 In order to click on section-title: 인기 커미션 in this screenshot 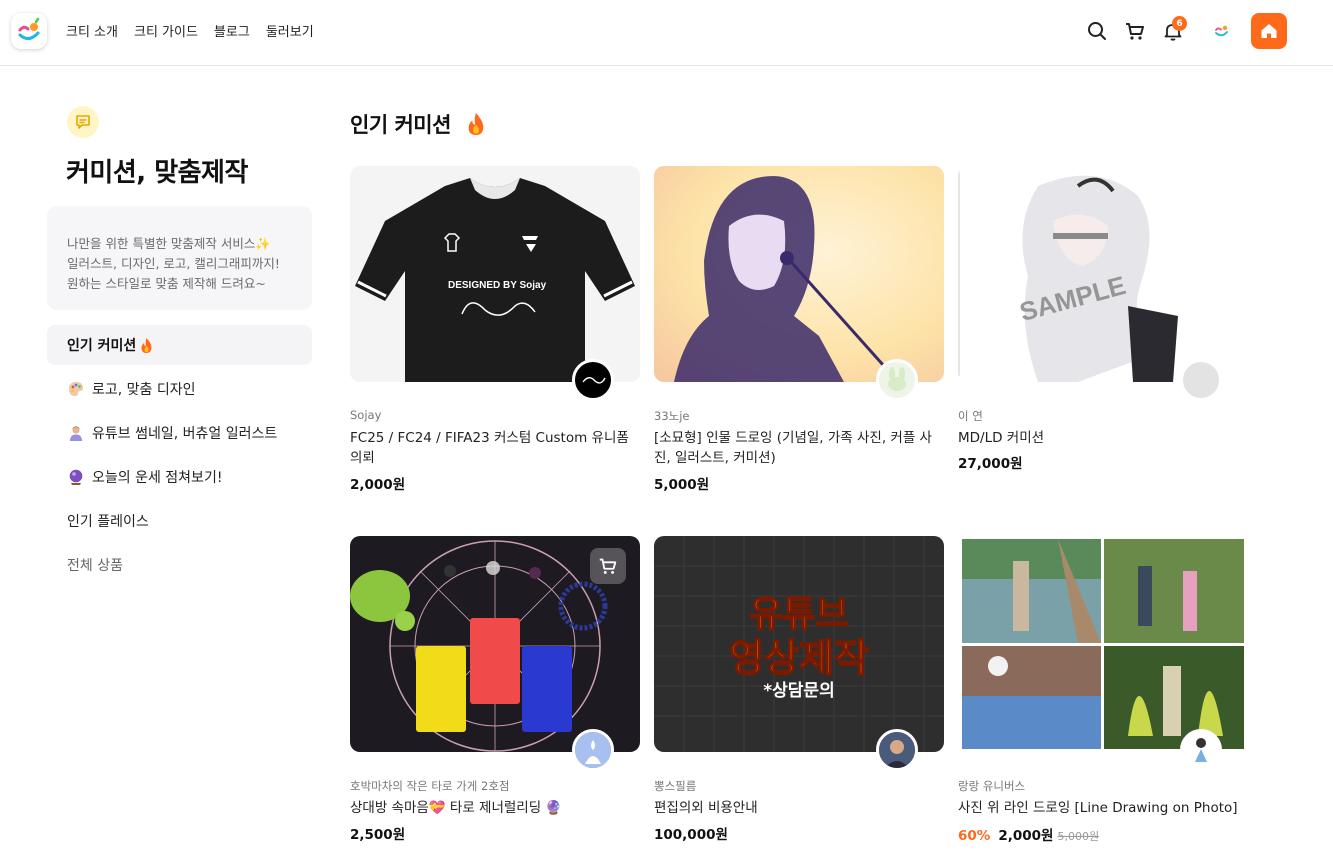, I will do `click(400, 125)`.